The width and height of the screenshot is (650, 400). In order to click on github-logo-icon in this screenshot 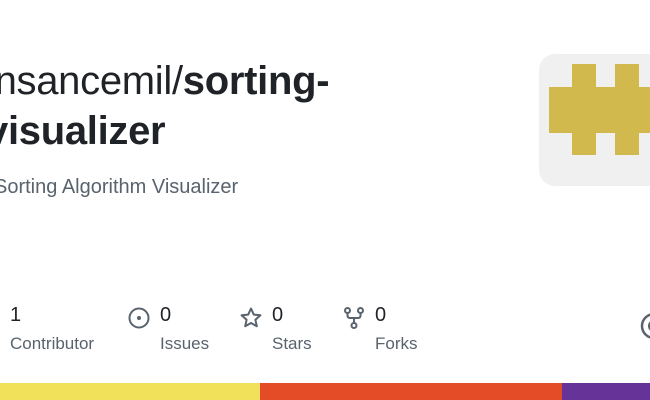, I will do `click(645, 326)`.